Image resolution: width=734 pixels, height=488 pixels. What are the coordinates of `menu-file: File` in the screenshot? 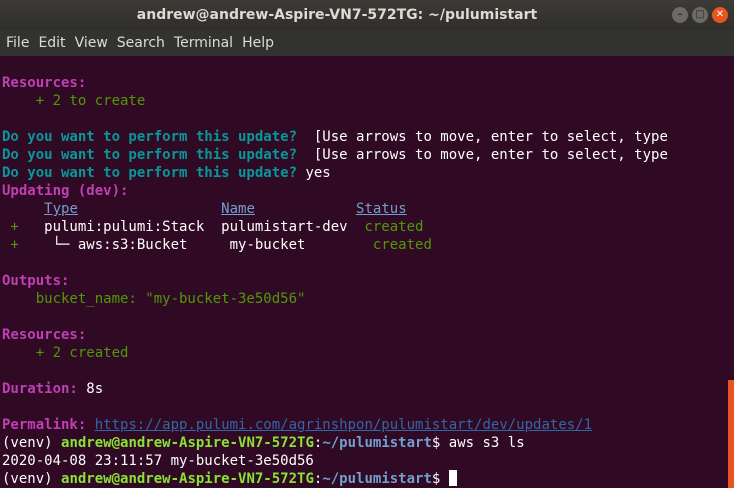 It's located at (17, 43).